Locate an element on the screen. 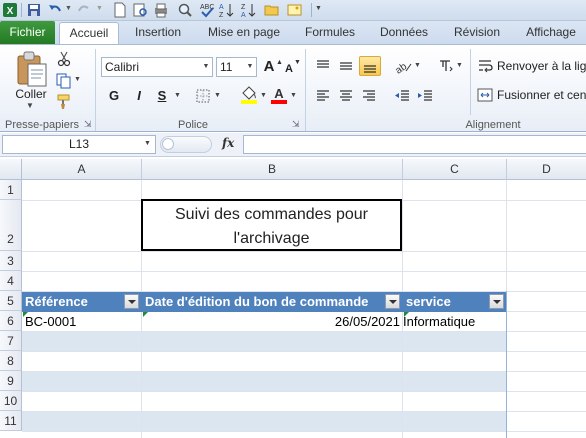 This screenshot has height=438, width=586. new-document-icon is located at coordinates (120, 10).